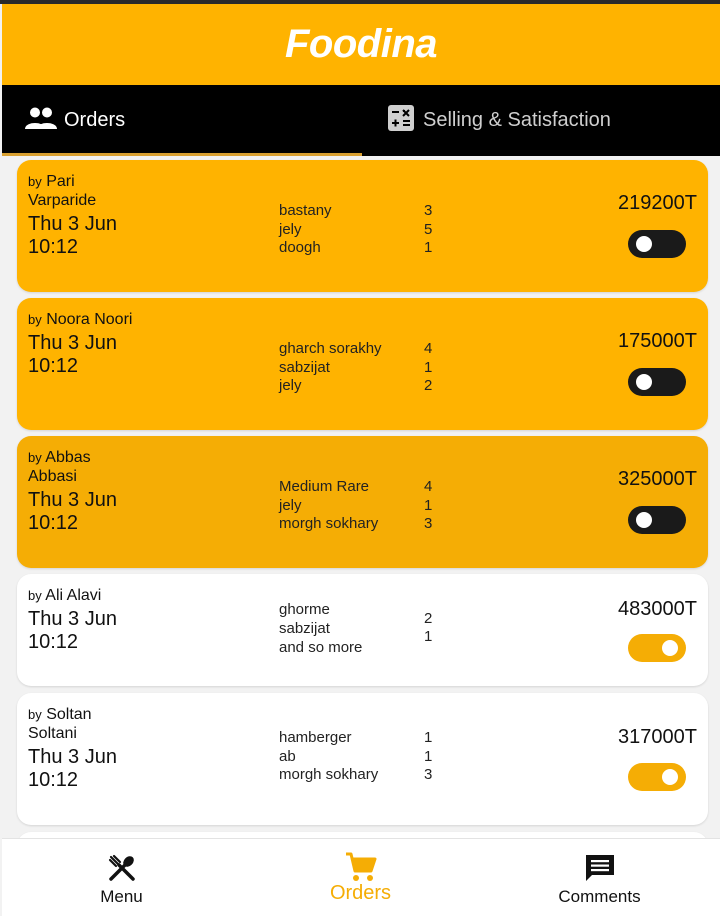 The width and height of the screenshot is (720, 916). Describe the element at coordinates (401, 120) in the screenshot. I see `calculator-icon` at that location.